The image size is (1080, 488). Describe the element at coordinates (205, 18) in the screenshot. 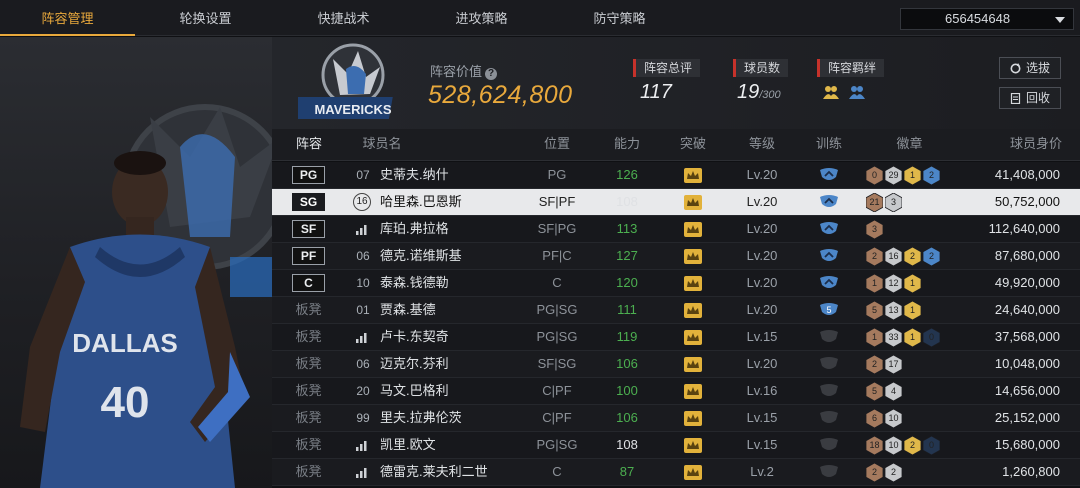

I see `tab-rotation: 轮换设置` at that location.